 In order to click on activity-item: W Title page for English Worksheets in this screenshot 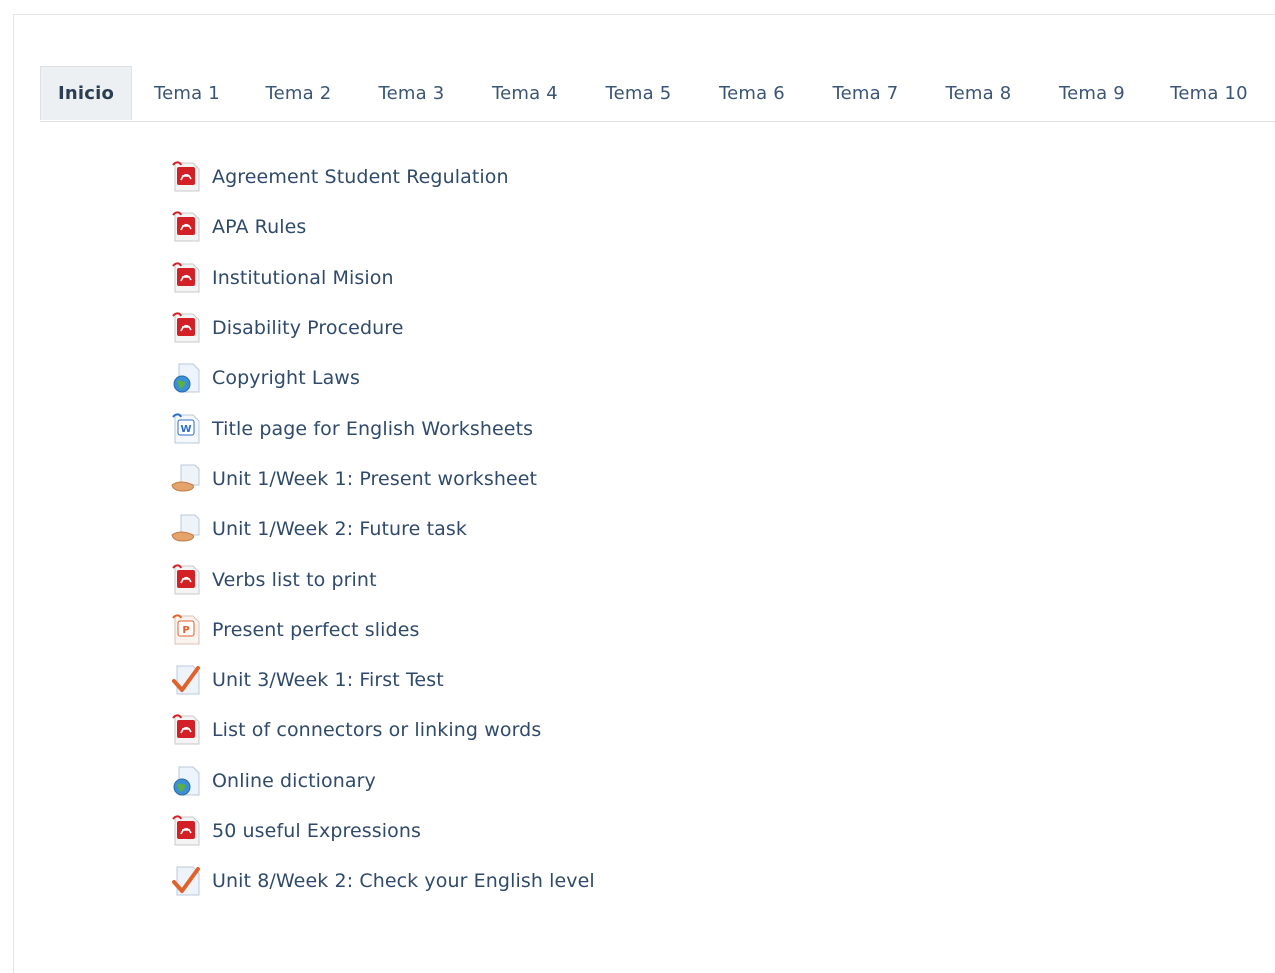, I will do `click(382, 428)`.